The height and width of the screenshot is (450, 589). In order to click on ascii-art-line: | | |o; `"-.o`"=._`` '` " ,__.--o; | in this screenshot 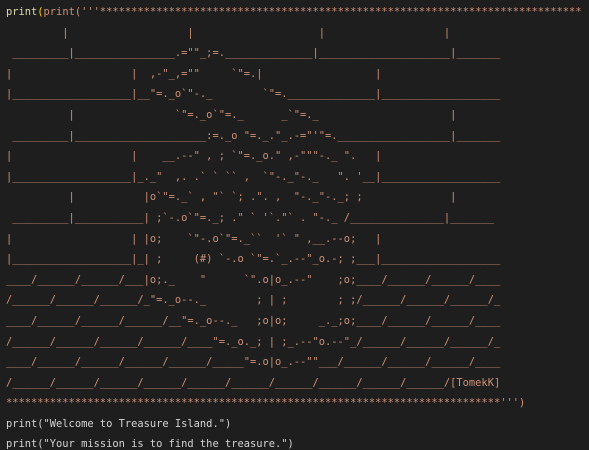, I will do `click(194, 238)`.